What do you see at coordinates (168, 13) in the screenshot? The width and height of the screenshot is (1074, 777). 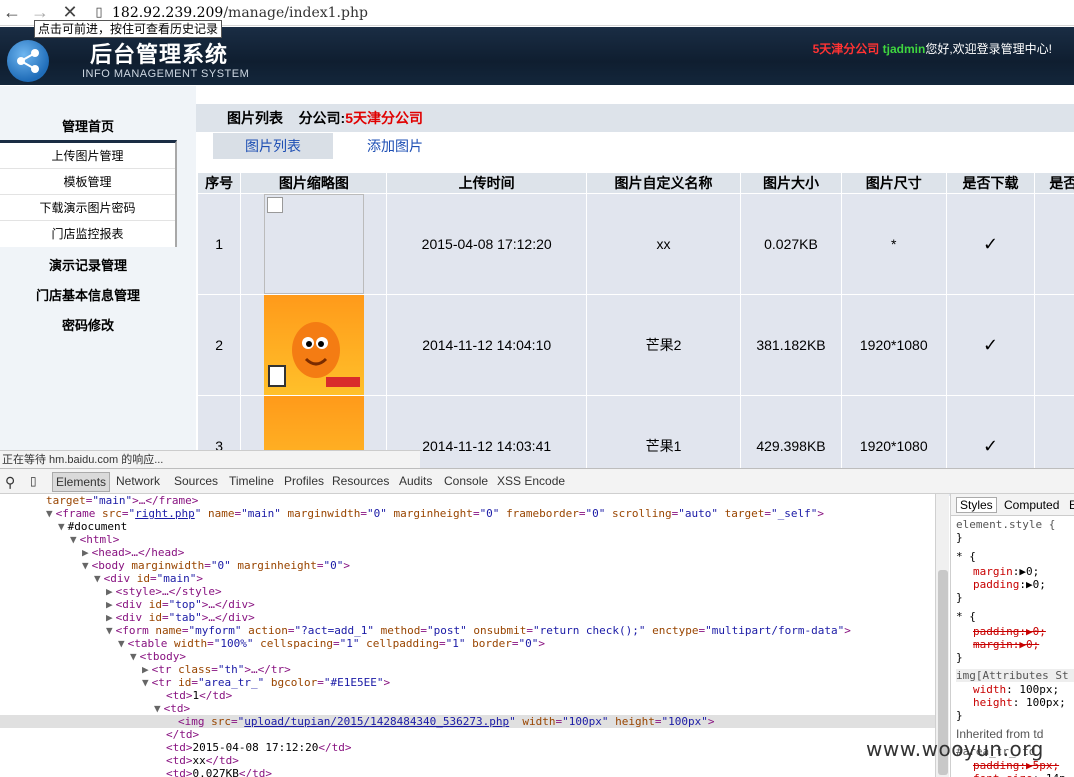 I see `url-domain: 182.92.239.209` at bounding box center [168, 13].